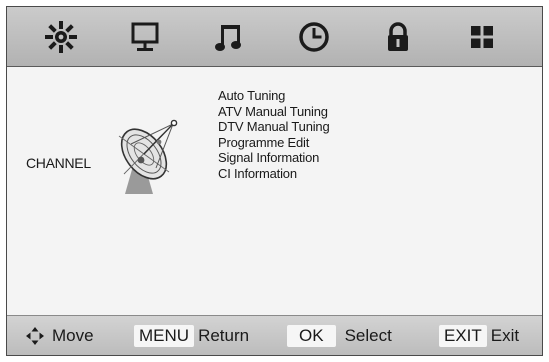 The width and height of the screenshot is (549, 362). Describe the element at coordinates (274, 96) in the screenshot. I see `menu-item-auto-tuning: Auto Tuning` at that location.